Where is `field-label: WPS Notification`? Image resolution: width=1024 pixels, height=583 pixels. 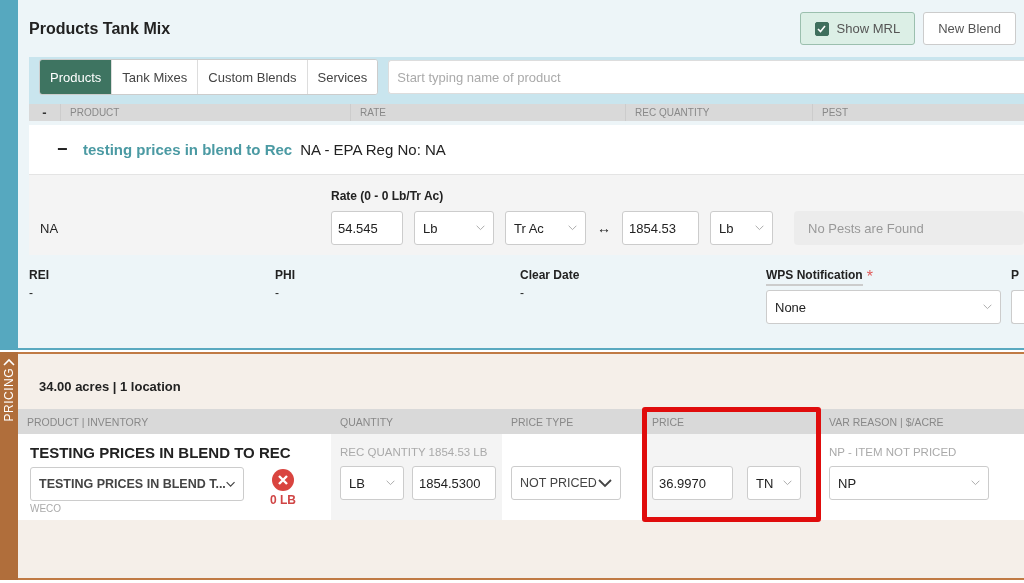
field-label: WPS Notification is located at coordinates (814, 277).